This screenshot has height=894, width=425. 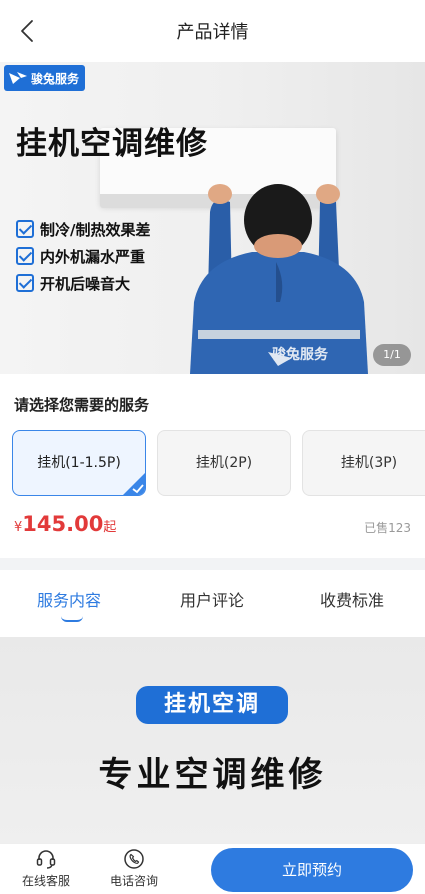 I want to click on nav-bar: 产品详情, so click(x=212, y=31).